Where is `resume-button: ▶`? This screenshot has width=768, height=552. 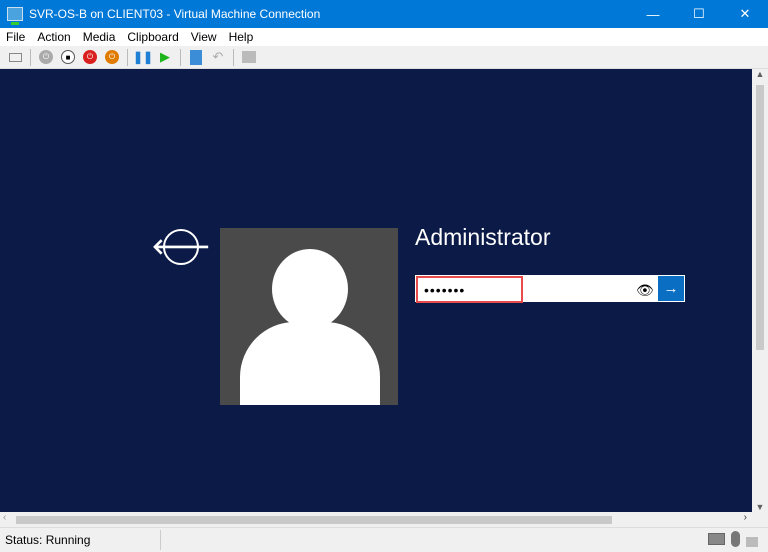 resume-button: ▶ is located at coordinates (165, 57).